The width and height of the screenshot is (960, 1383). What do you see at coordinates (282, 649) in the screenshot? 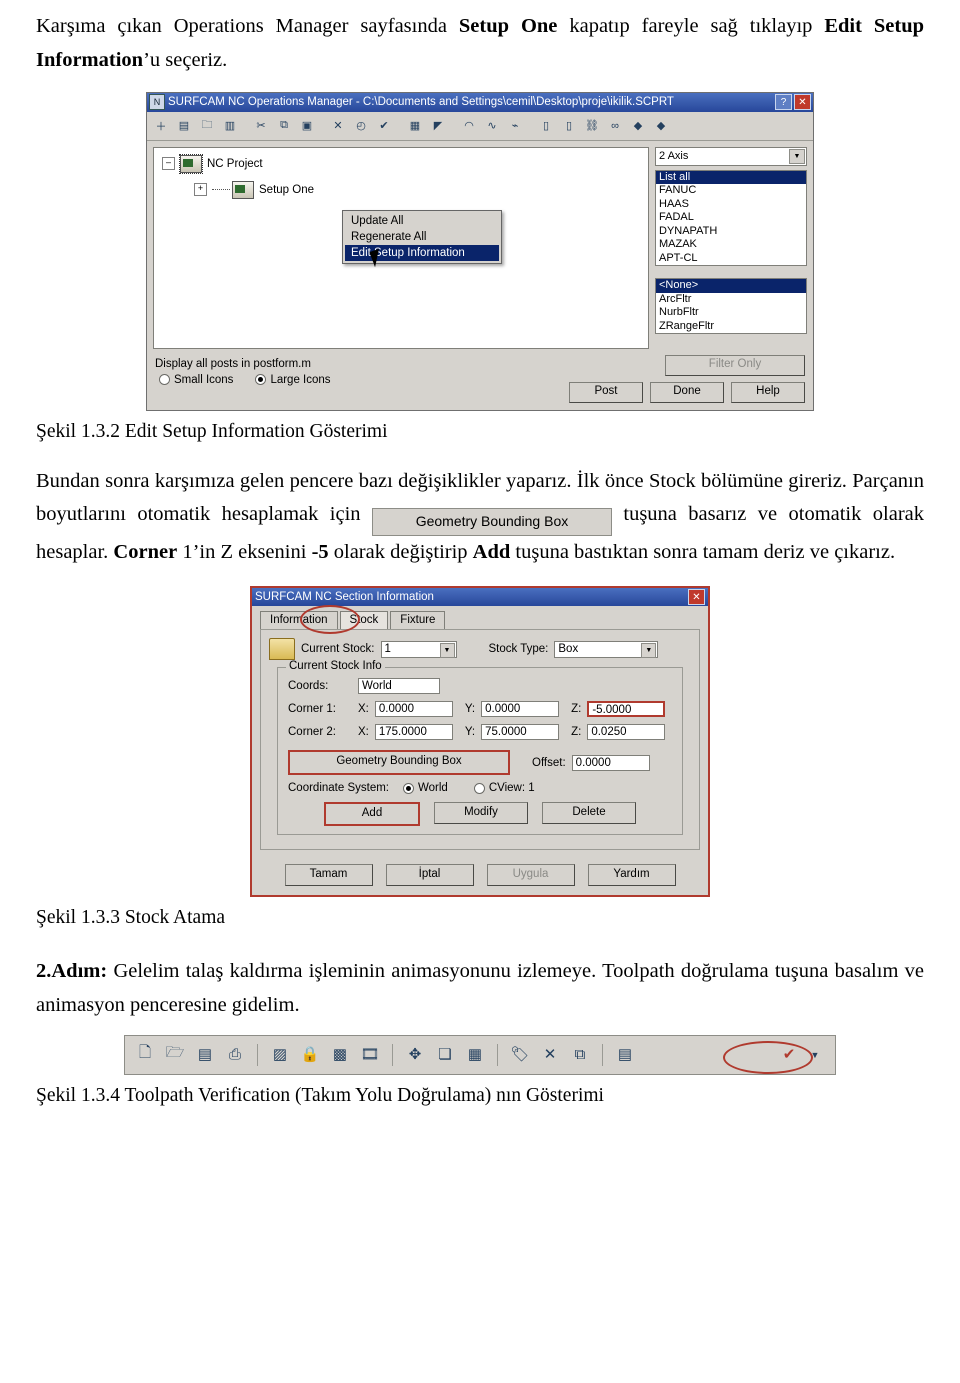
I see `folder-icon` at bounding box center [282, 649].